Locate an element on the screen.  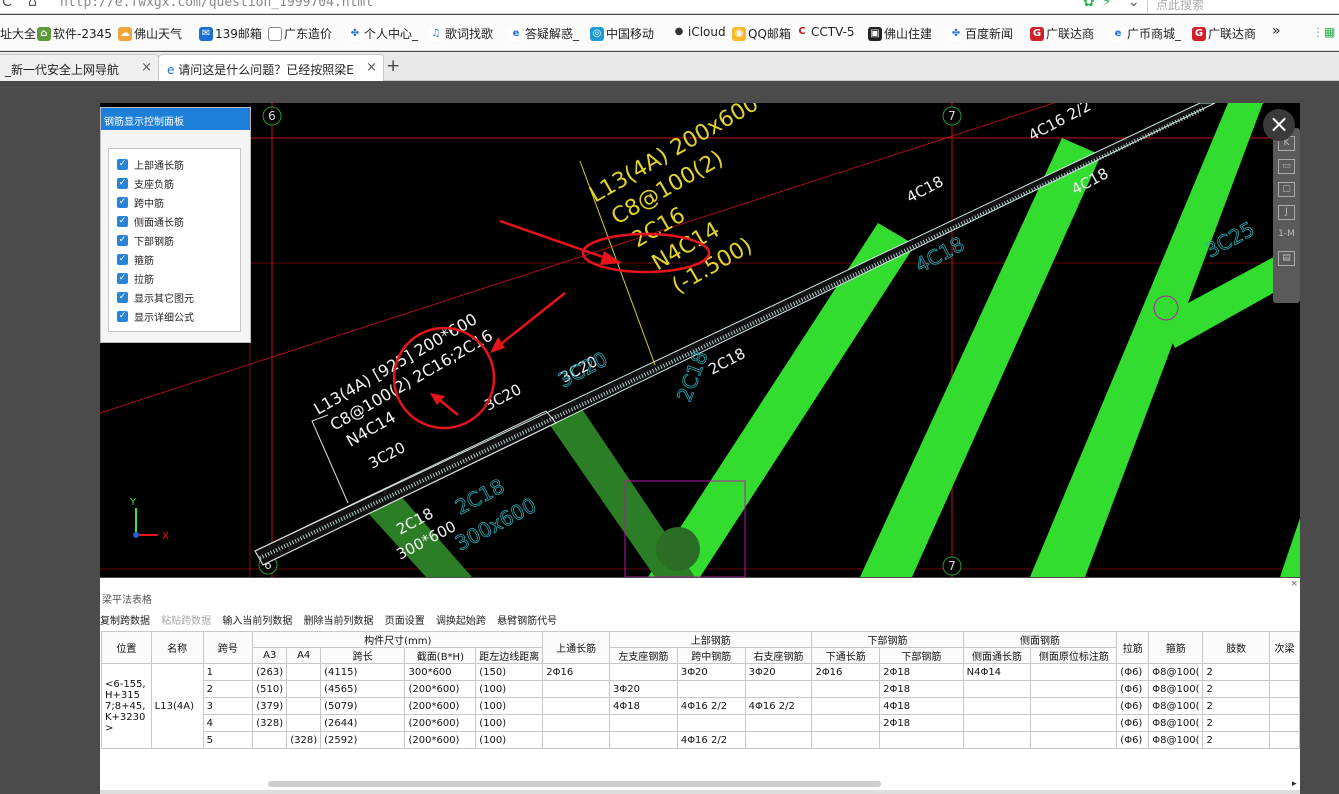
column-header: 右支座钢筋 is located at coordinates (778, 655).